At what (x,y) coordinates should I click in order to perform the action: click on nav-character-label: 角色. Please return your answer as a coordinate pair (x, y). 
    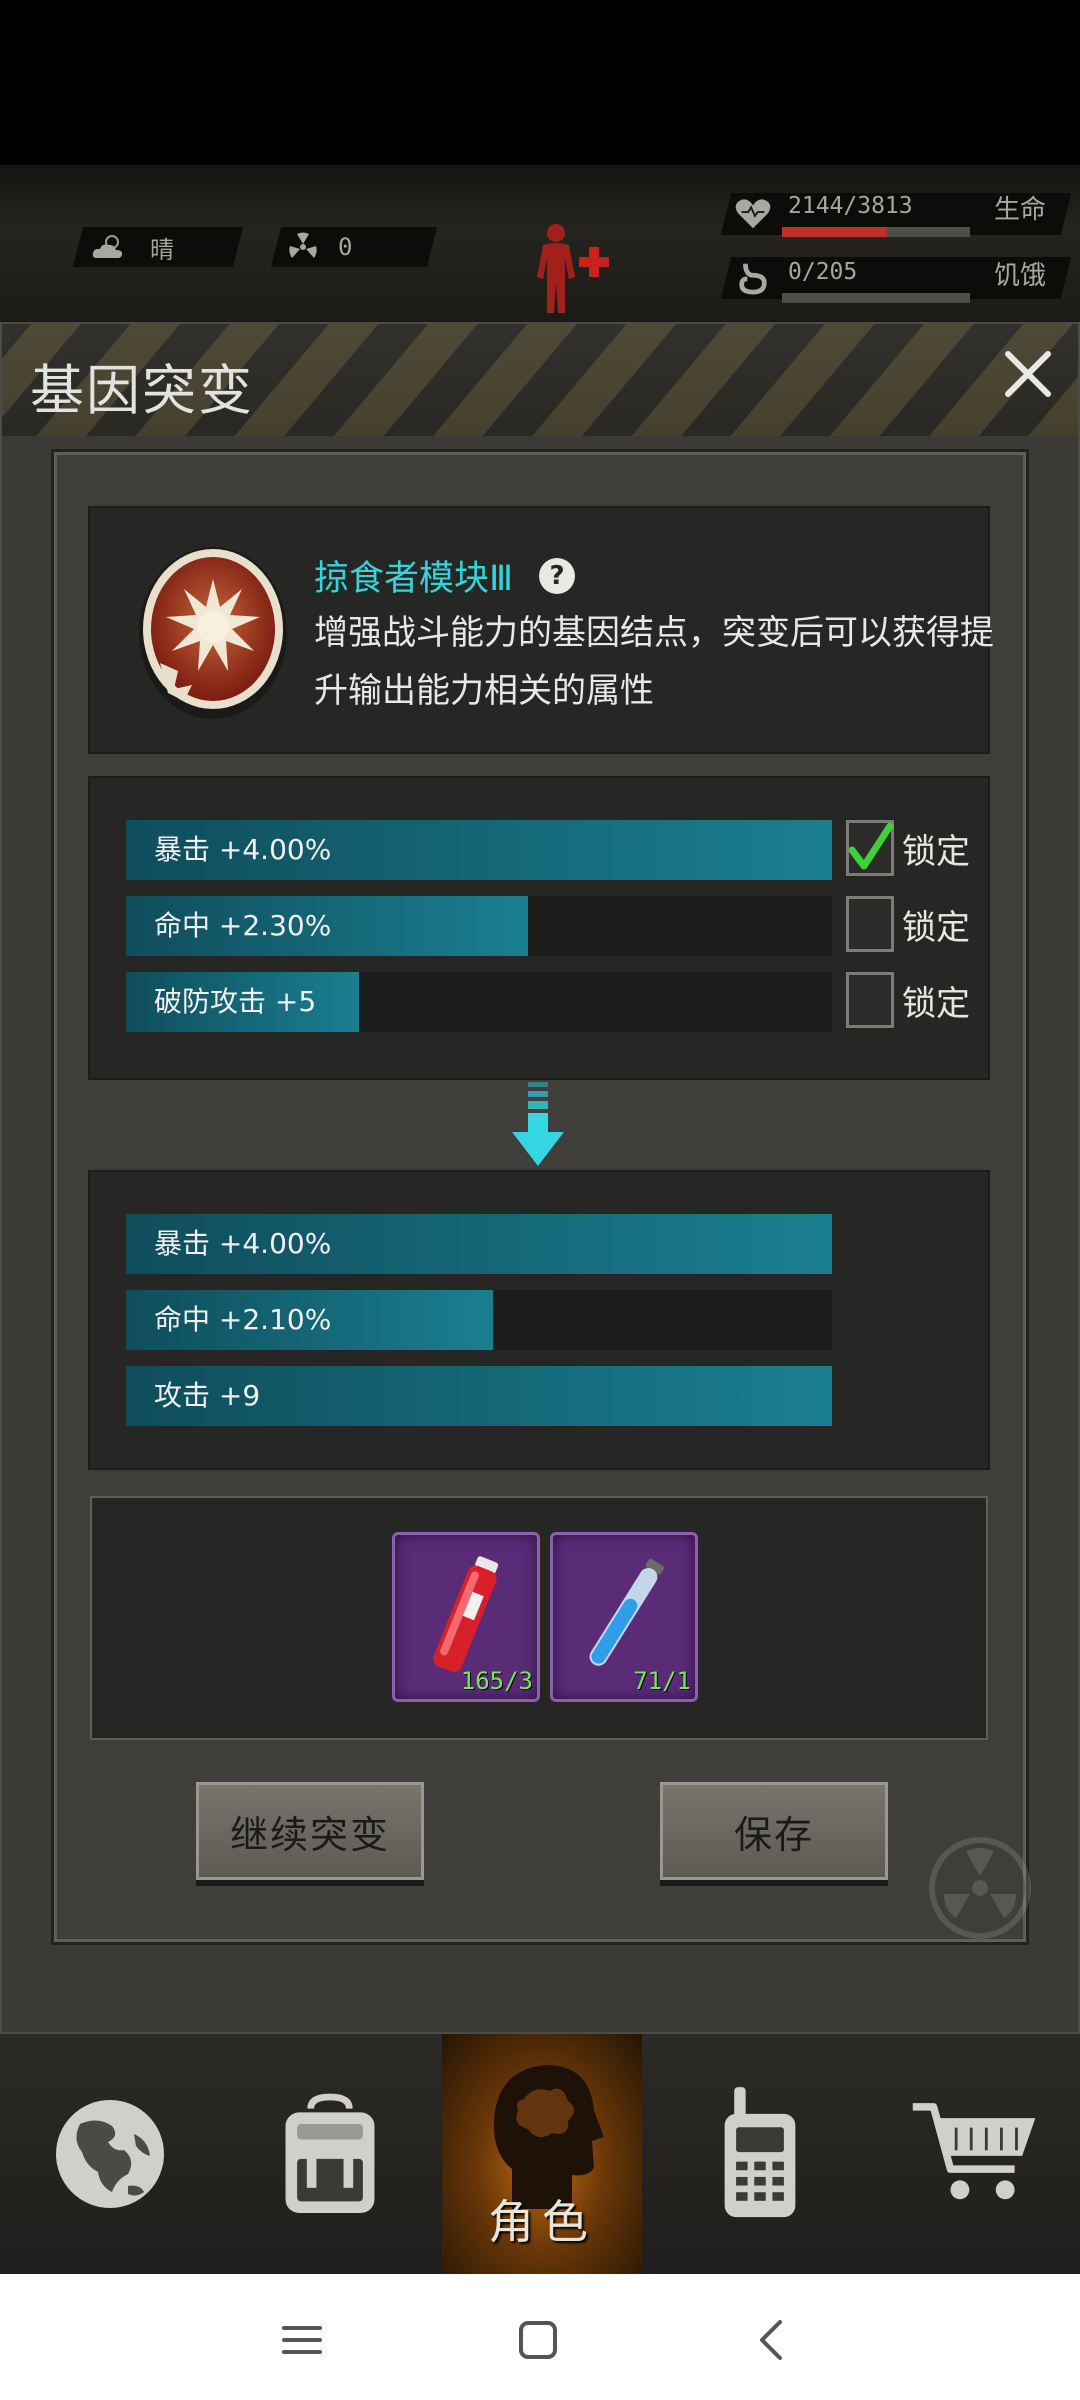
    Looking at the image, I should click on (542, 2222).